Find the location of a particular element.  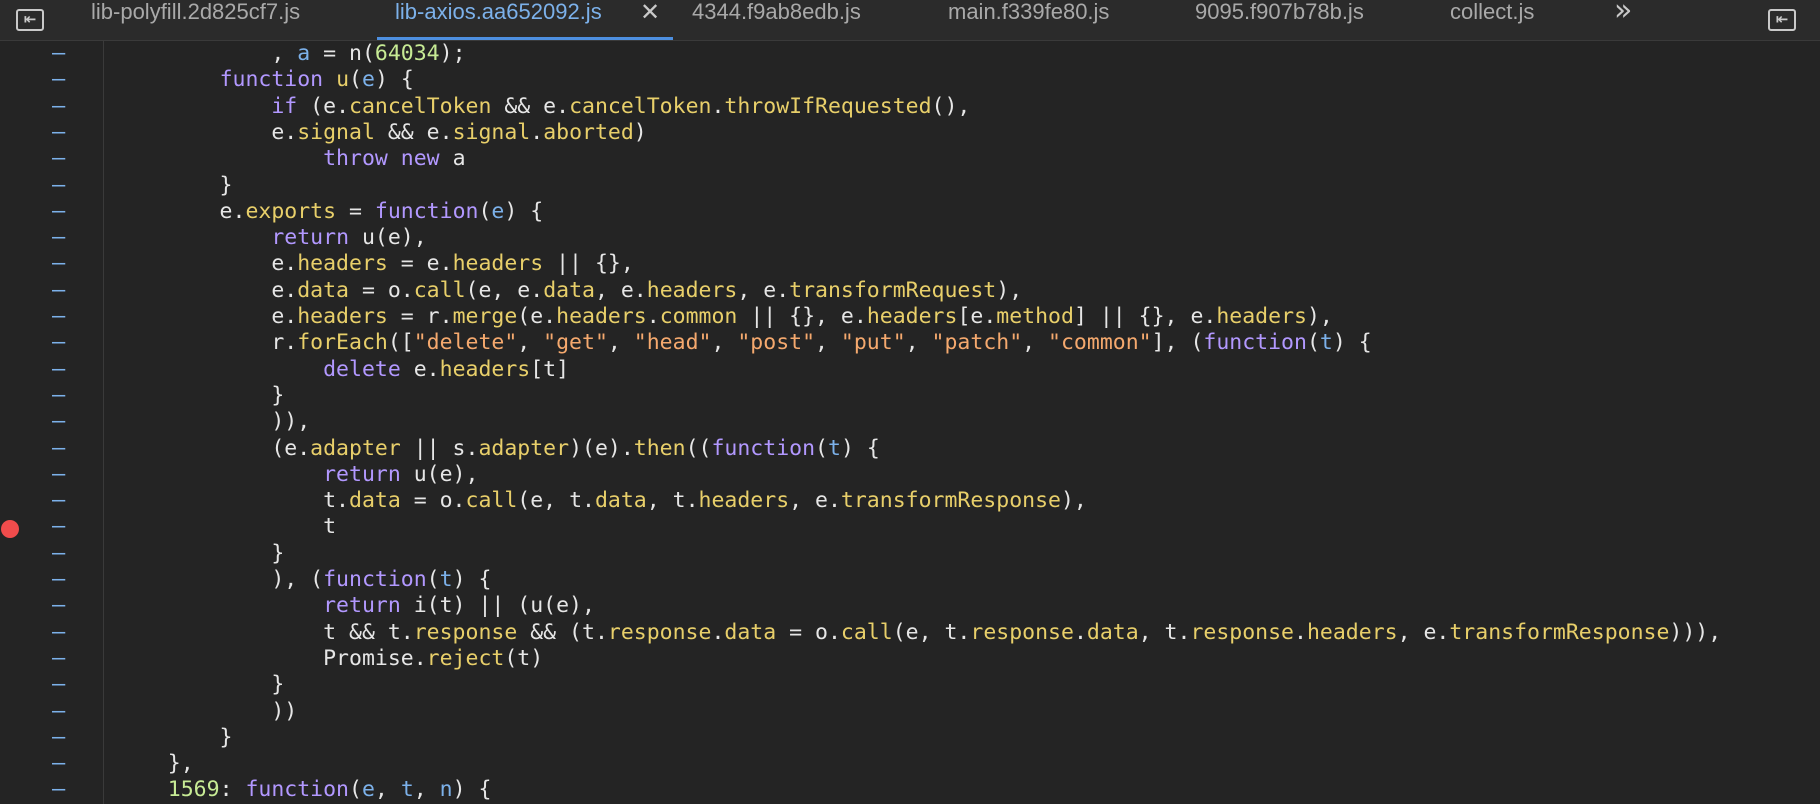

tab-lib-axios: lib-axios.aa652092.js ✕ is located at coordinates (525, 20).